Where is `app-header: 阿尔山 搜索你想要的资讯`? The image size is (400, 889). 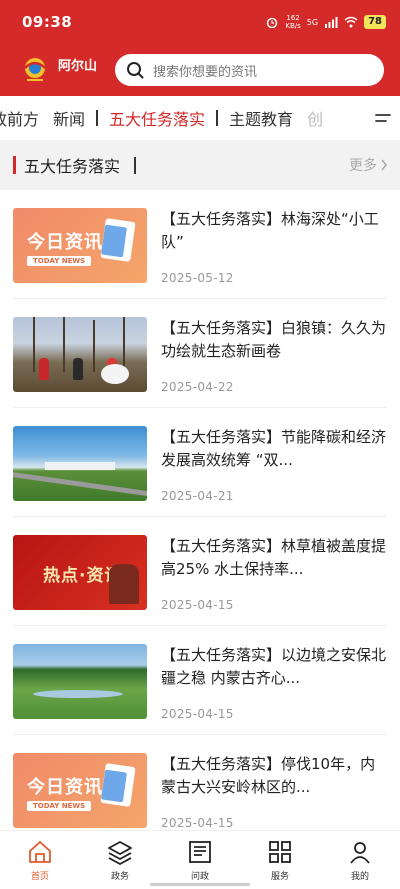 app-header: 阿尔山 搜索你想要的资讯 is located at coordinates (200, 70).